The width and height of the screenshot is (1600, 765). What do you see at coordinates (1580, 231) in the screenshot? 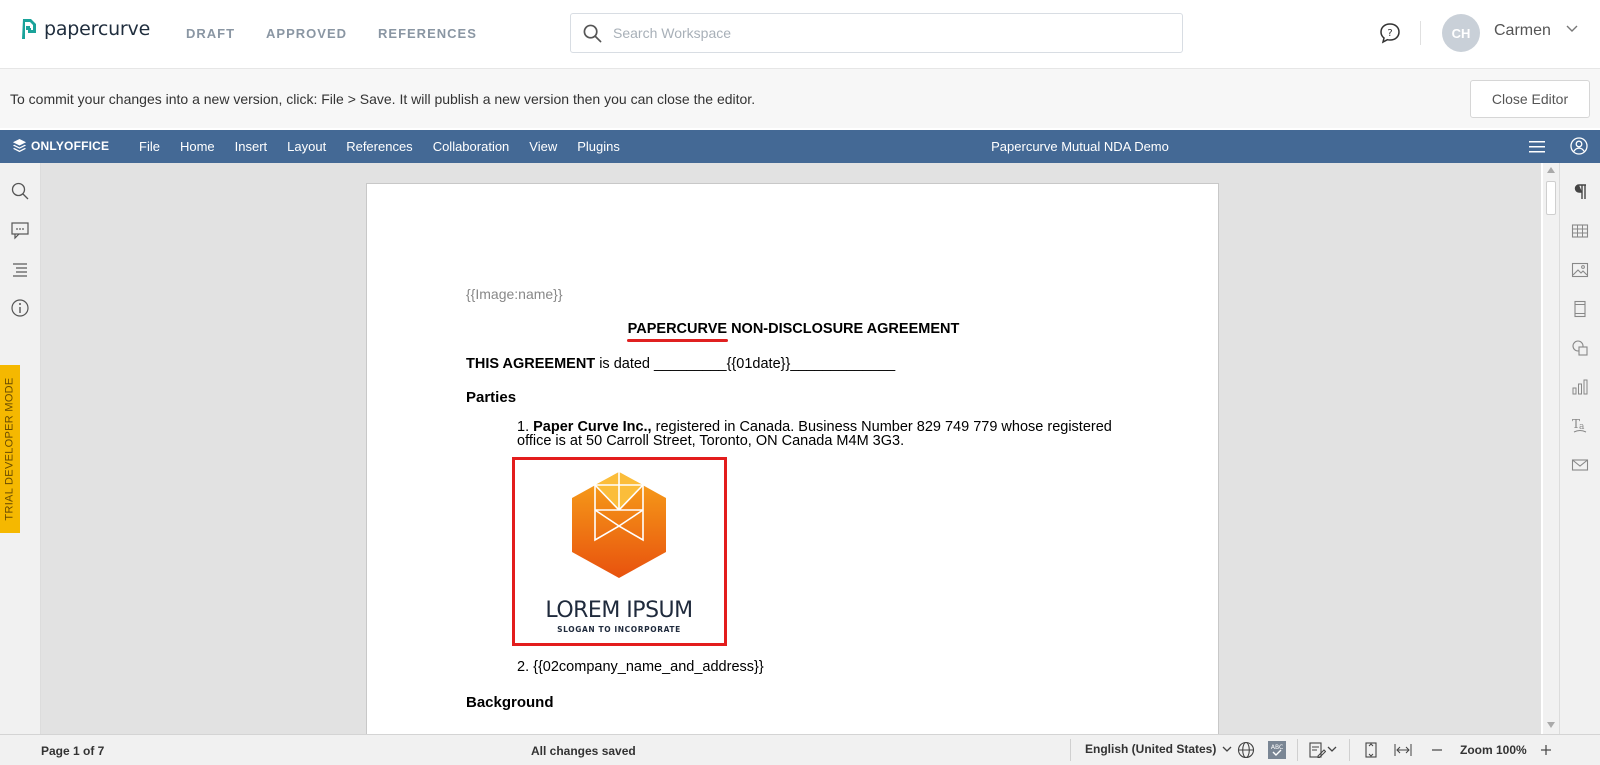
I see `table-settings-icon` at bounding box center [1580, 231].